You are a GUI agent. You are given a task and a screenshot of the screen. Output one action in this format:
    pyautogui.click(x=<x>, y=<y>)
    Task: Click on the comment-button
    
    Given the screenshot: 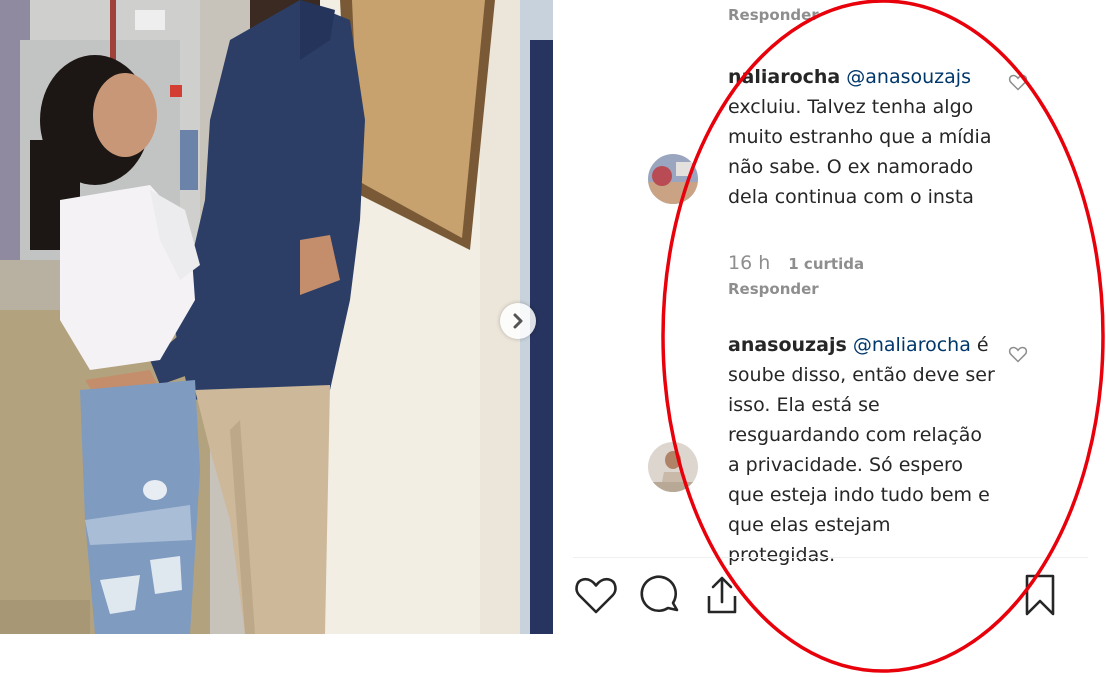 What is the action you would take?
    pyautogui.click(x=660, y=595)
    